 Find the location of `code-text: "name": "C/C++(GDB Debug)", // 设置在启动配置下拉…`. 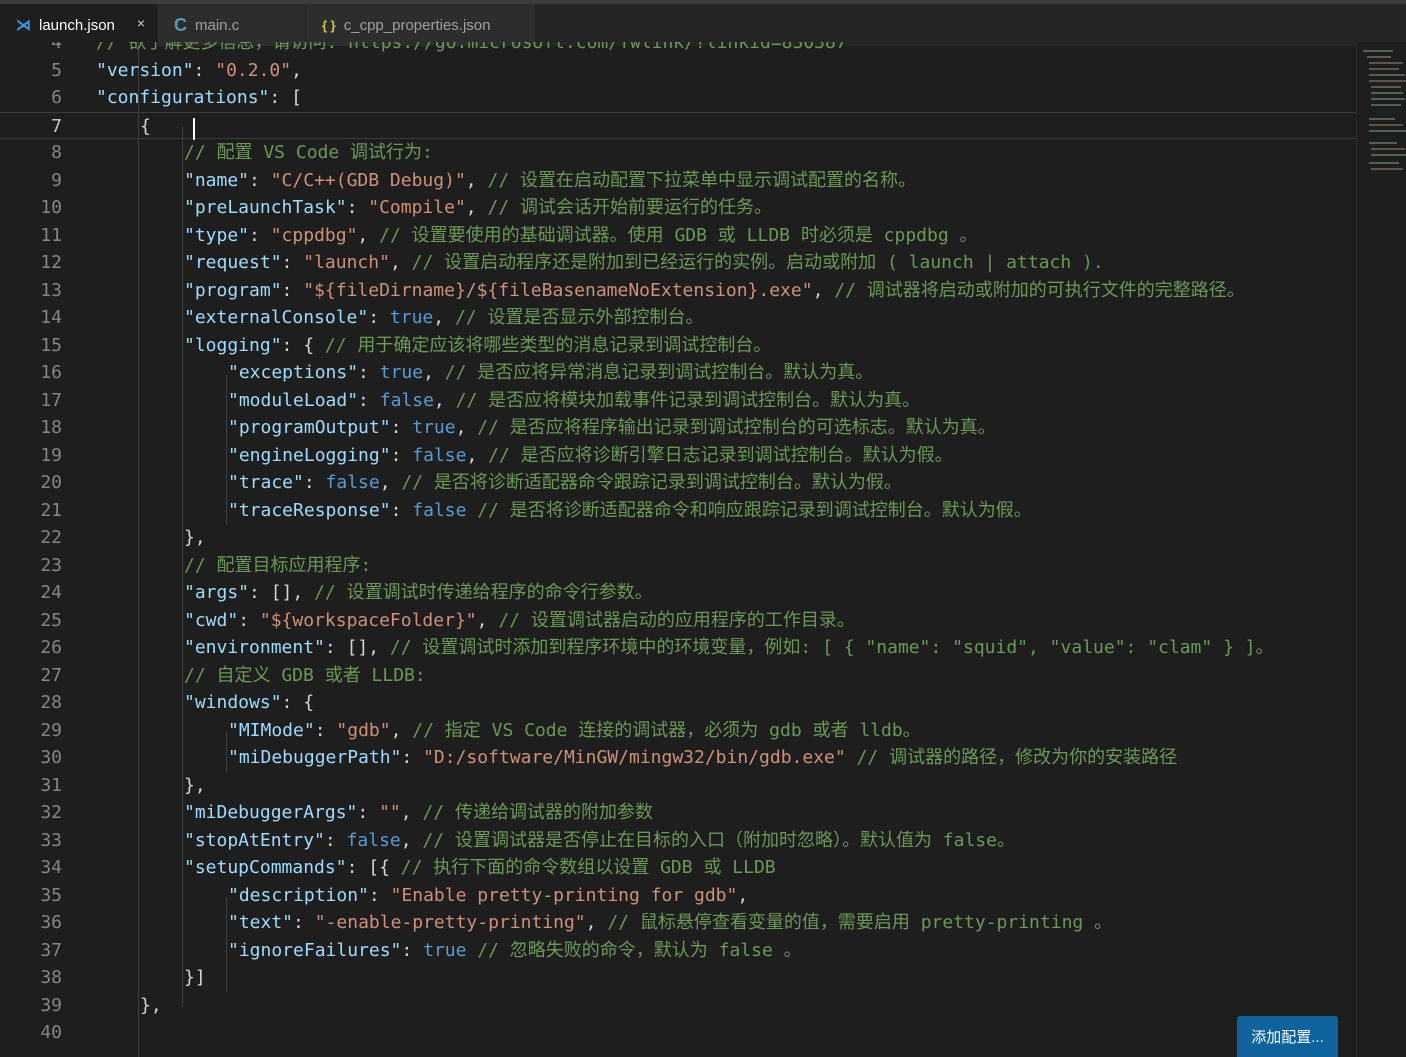

code-text: "name": "C/C++(GDB Debug)", // 设置在启动配置下拉… is located at coordinates (550, 180).